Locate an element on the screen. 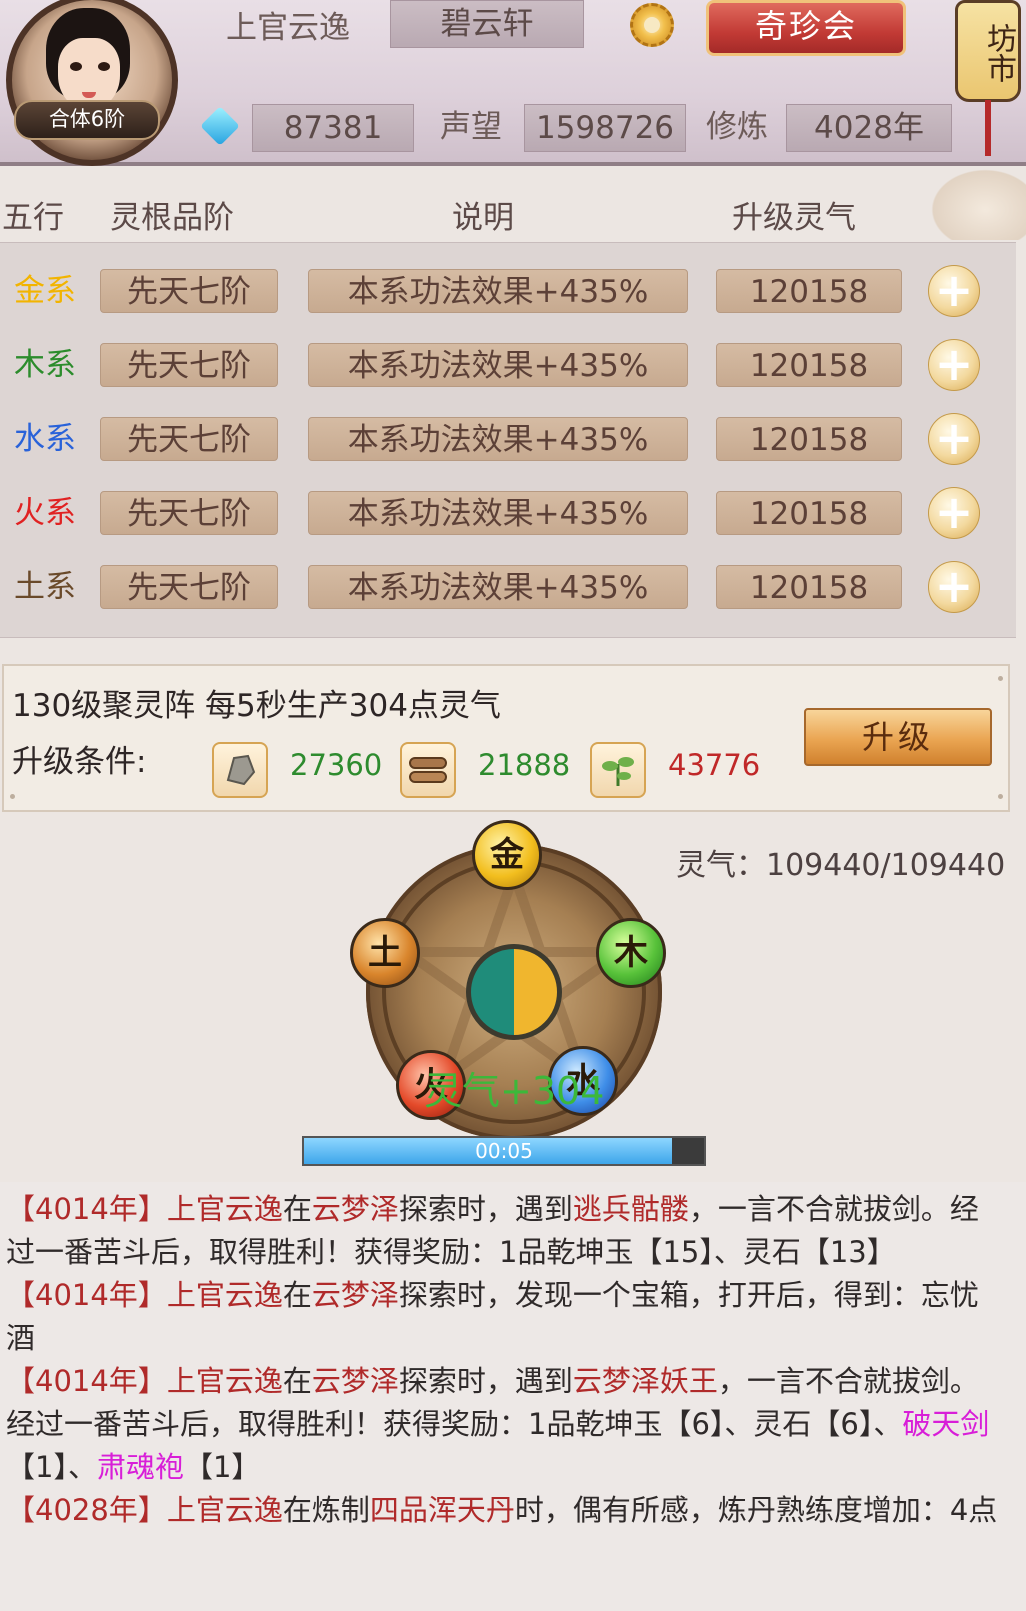 This screenshot has height=1611, width=1026. log-entry: 【4028年】上官云逸在炼制四品浑天丹时，偶有所感，炼丹熟练度增加：4点 is located at coordinates (506, 1510).